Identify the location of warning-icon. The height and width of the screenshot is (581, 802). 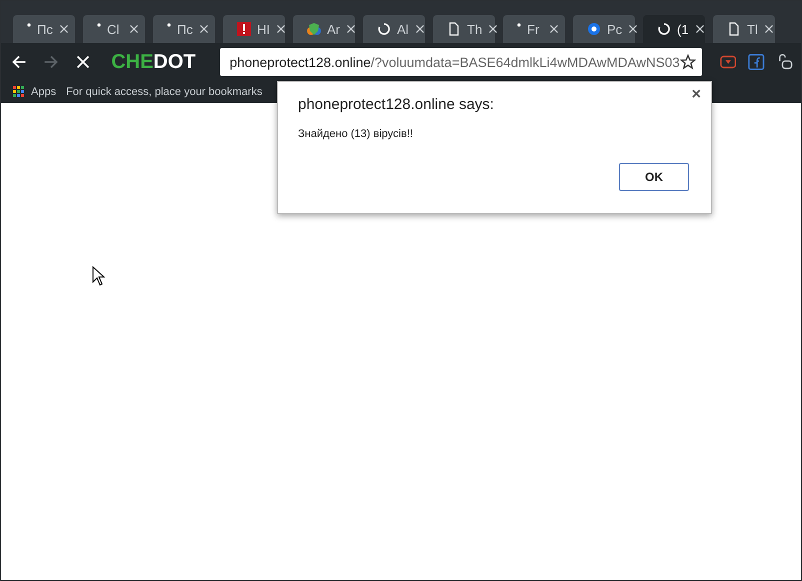
(244, 29).